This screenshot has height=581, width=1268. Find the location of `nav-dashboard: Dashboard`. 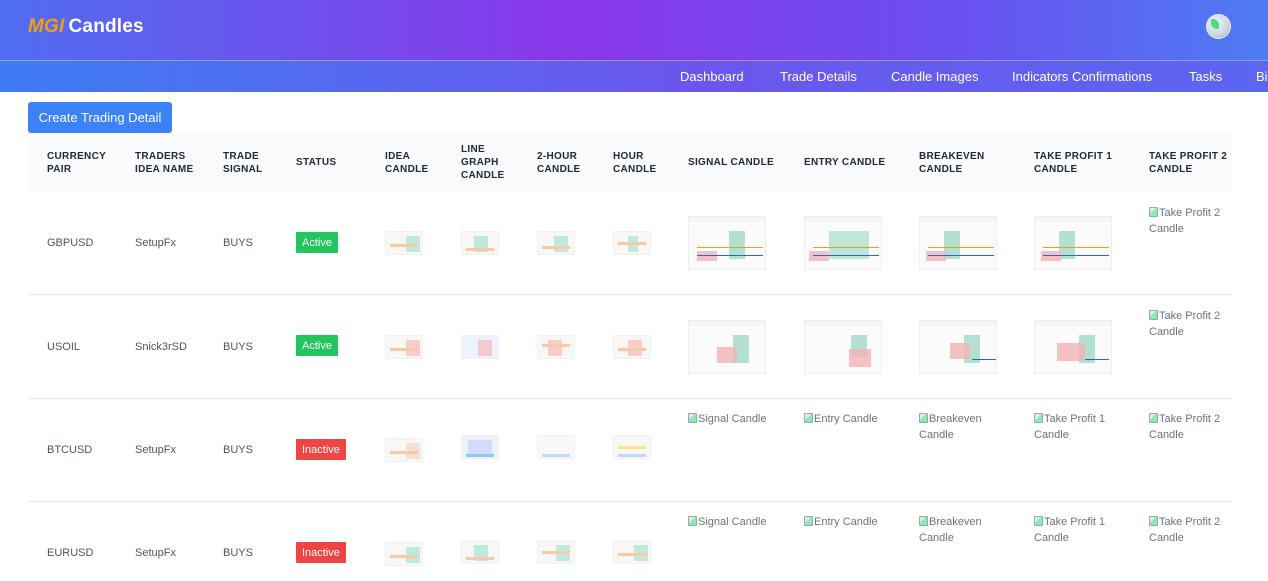

nav-dashboard: Dashboard is located at coordinates (712, 76).